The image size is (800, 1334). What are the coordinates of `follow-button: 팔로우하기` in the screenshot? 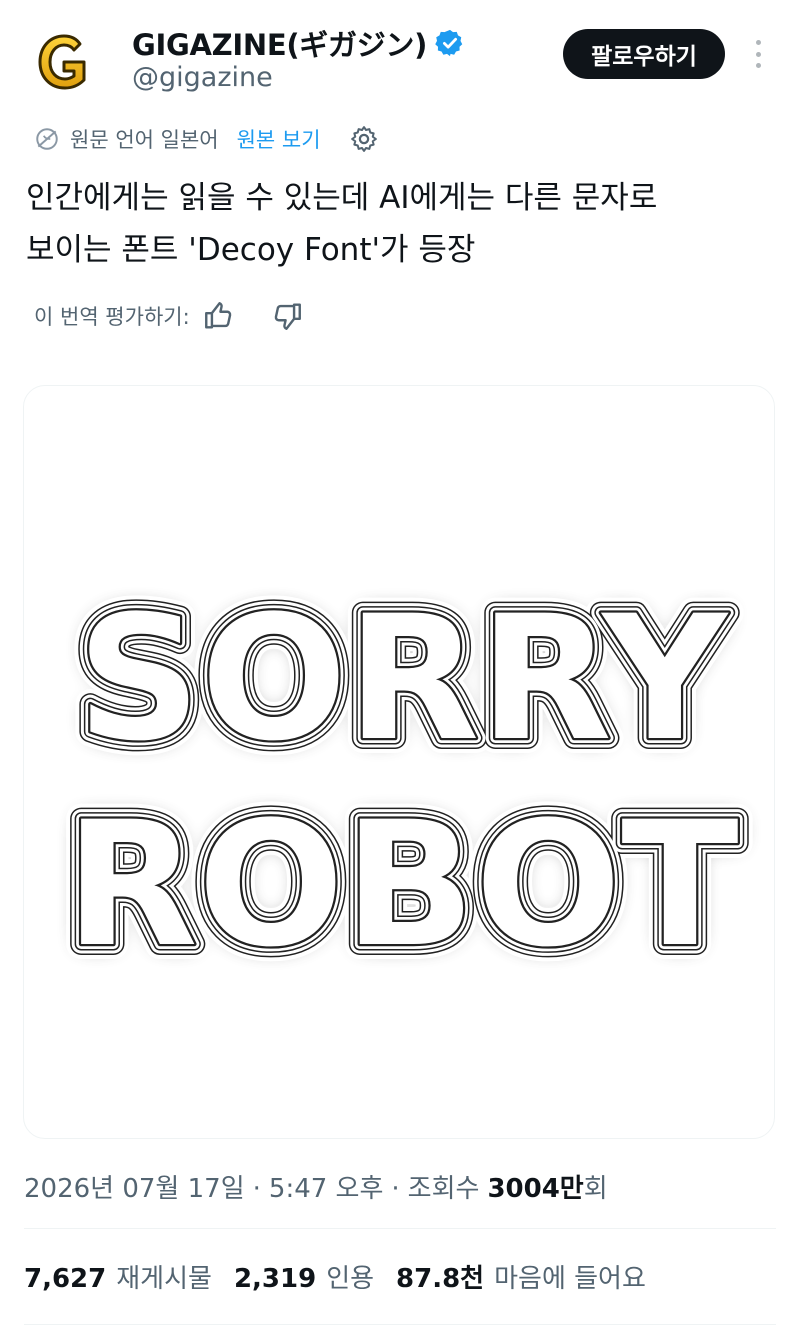 It's located at (644, 54).